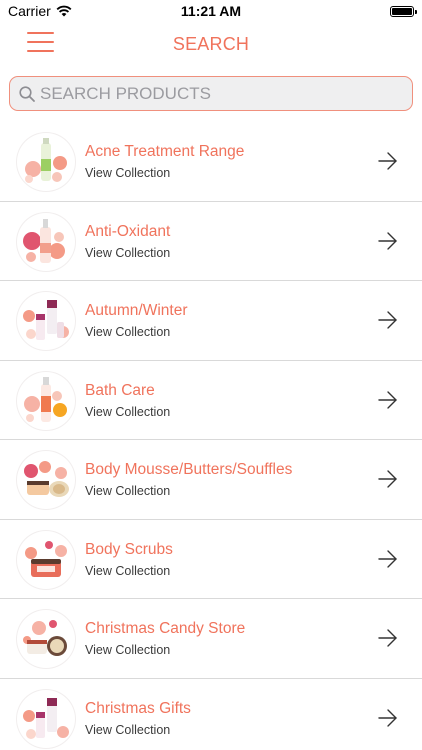 This screenshot has height=750, width=422. I want to click on scrub-jar-thumbnail-icon, so click(46, 558).